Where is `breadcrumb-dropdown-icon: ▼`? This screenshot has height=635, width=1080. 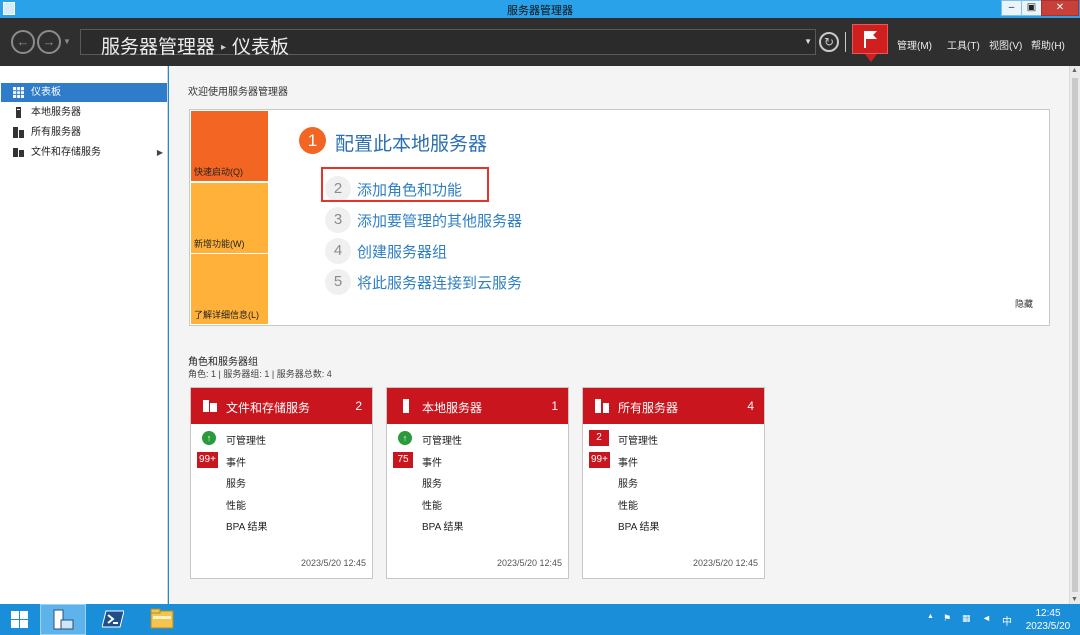
breadcrumb-dropdown-icon: ▼ is located at coordinates (808, 41).